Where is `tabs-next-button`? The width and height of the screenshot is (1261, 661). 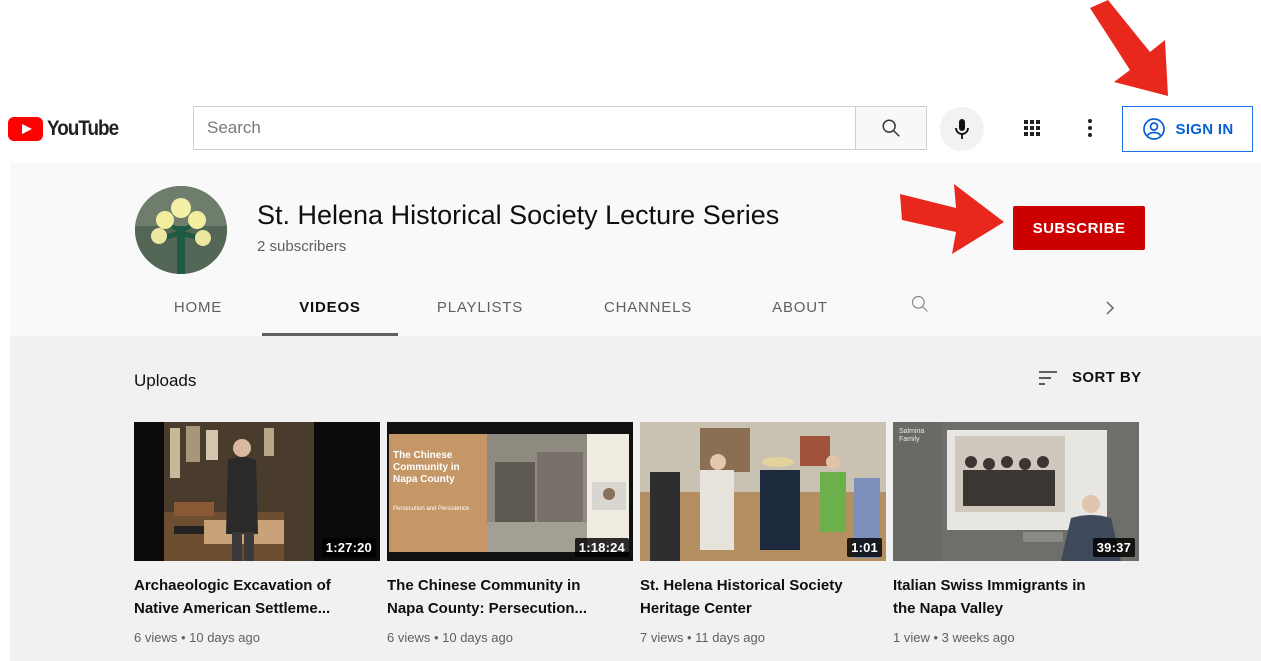 tabs-next-button is located at coordinates (1110, 309).